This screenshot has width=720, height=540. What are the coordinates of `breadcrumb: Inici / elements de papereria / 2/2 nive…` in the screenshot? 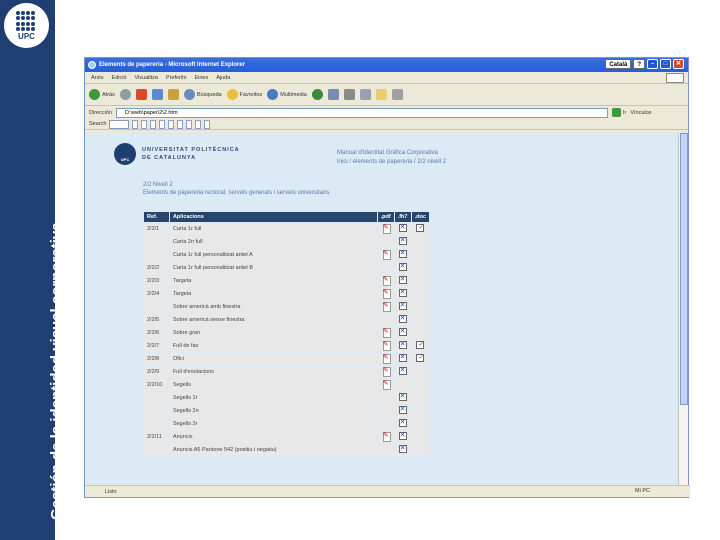 It's located at (391, 162).